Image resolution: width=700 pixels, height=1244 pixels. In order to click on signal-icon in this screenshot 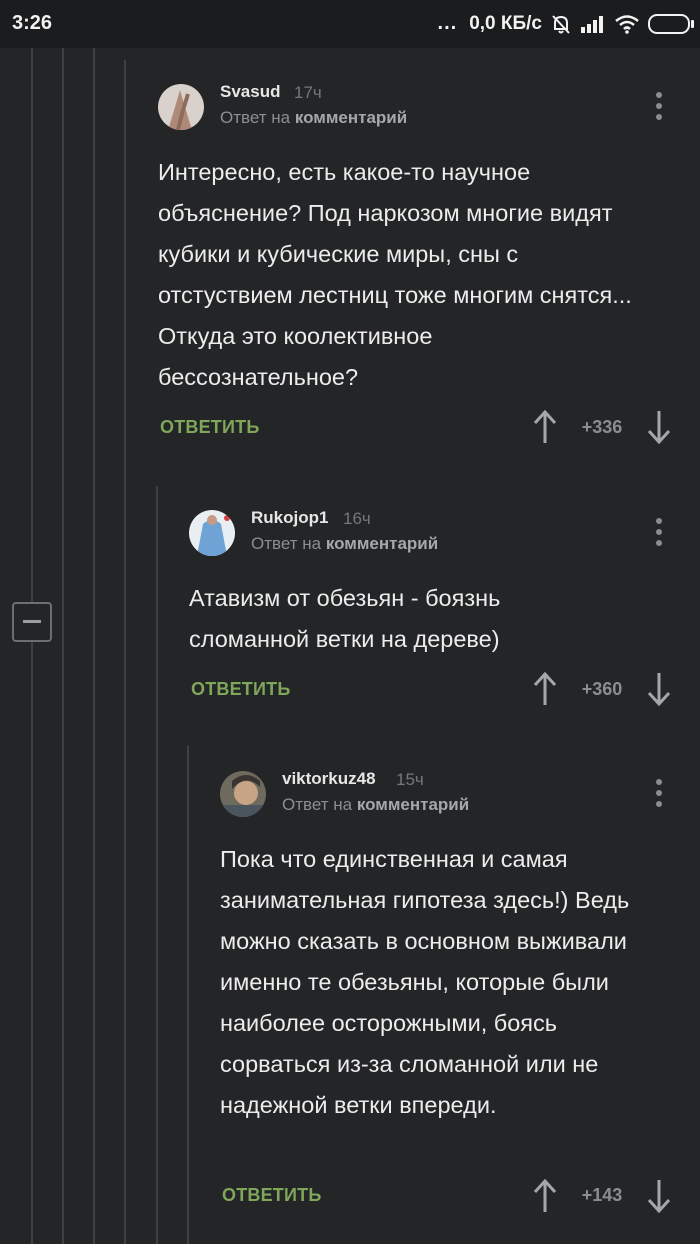, I will do `click(592, 24)`.